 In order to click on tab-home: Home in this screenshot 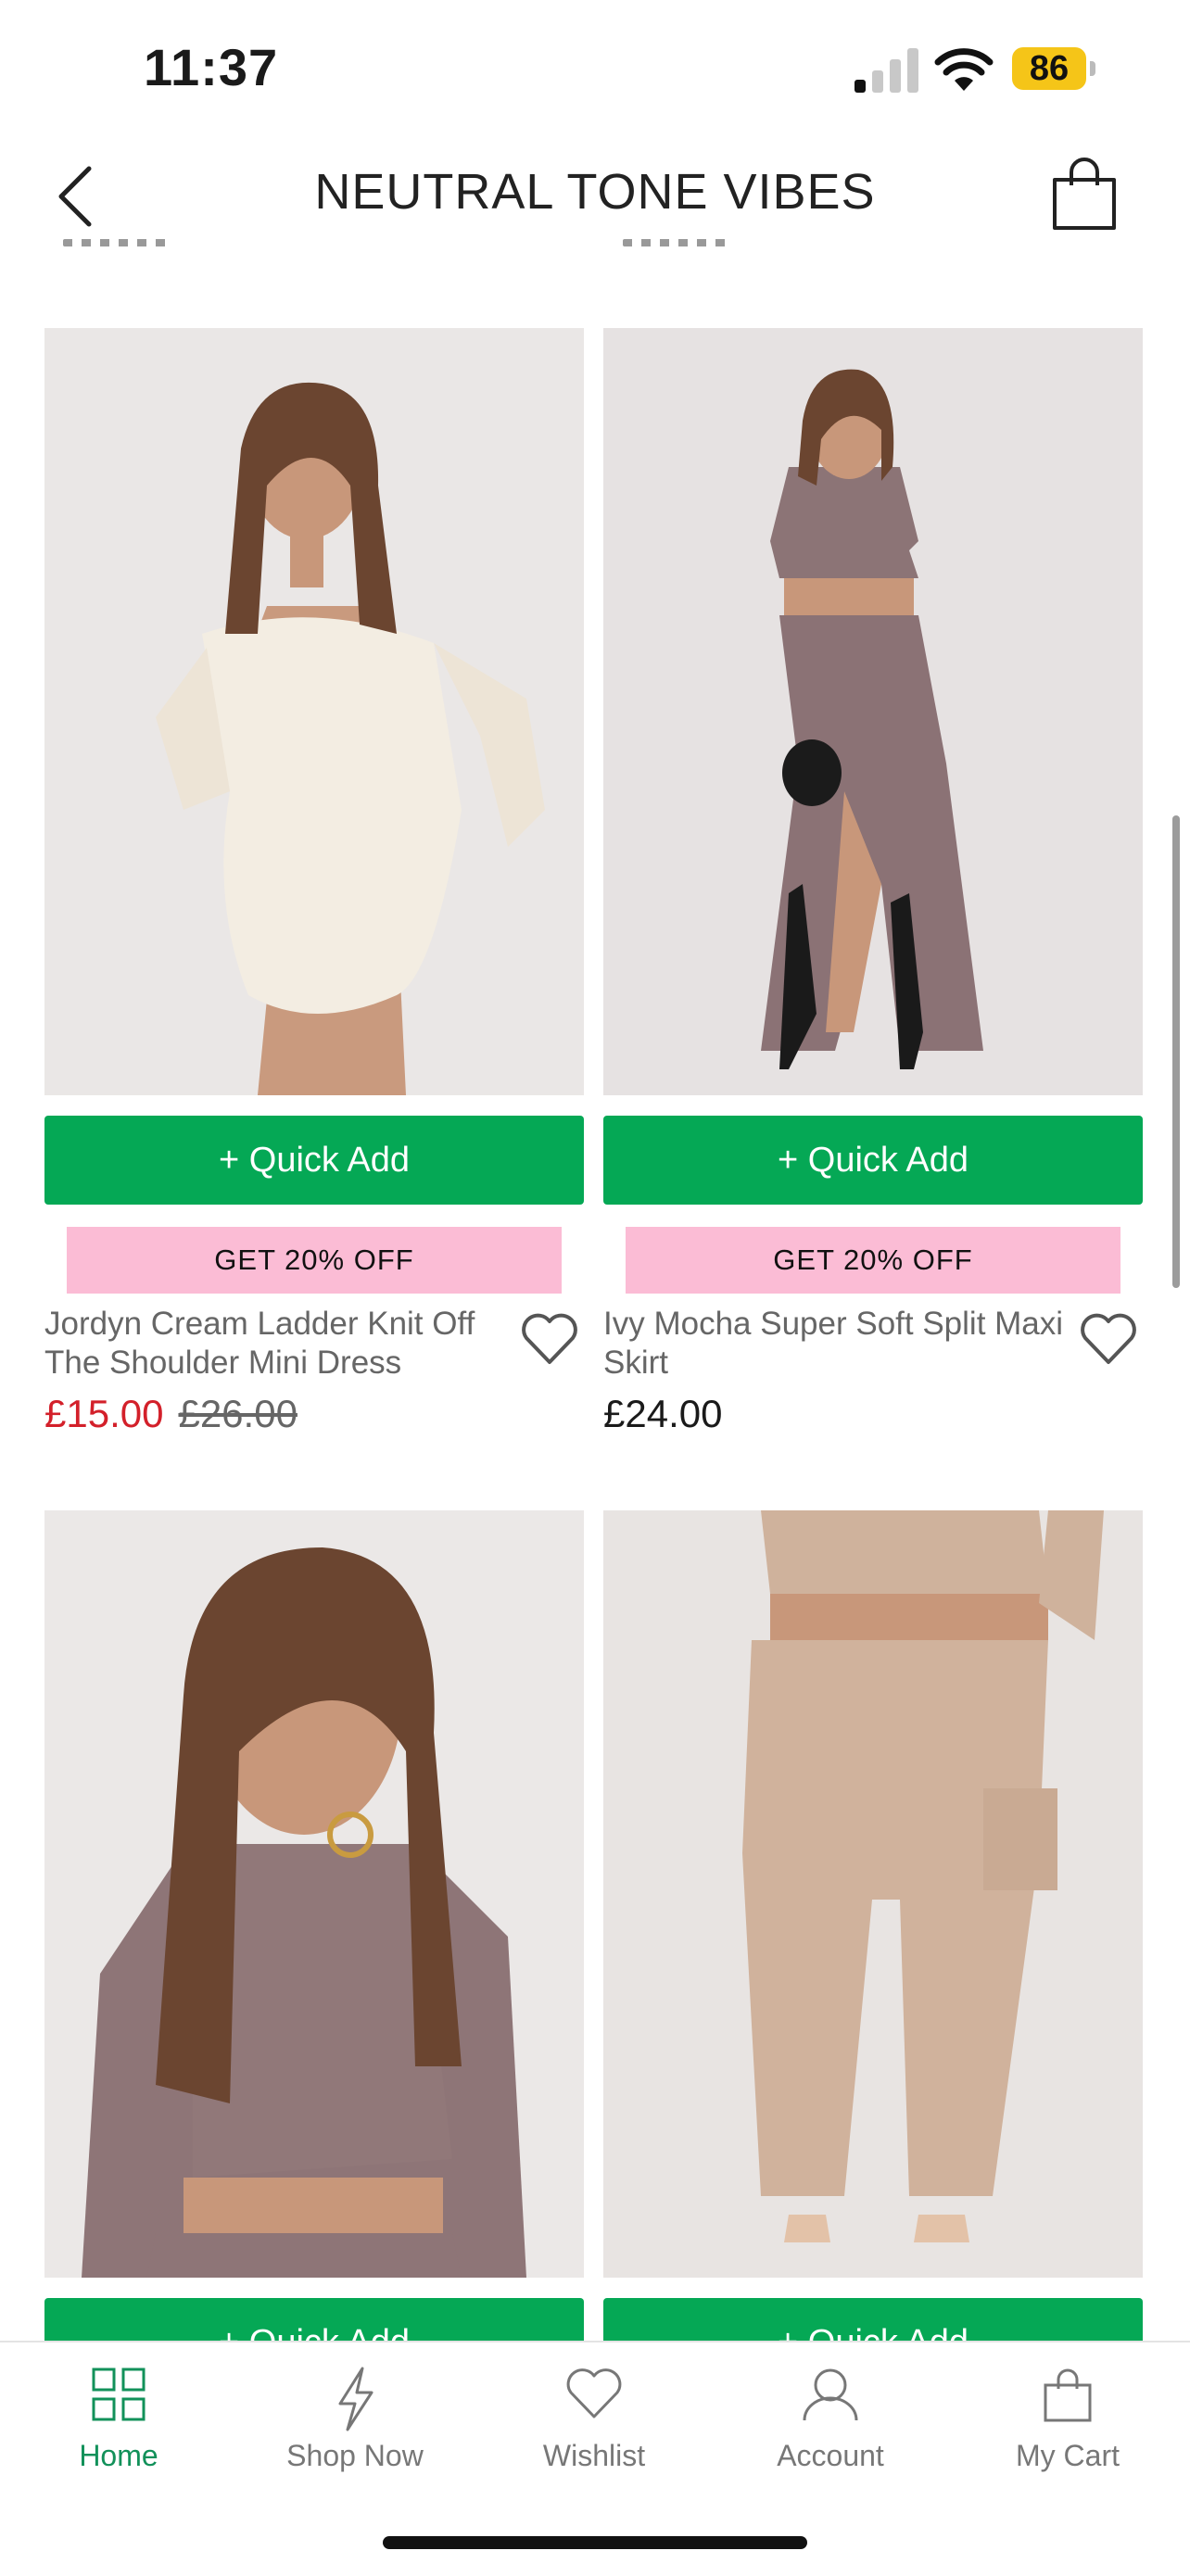, I will do `click(119, 2436)`.